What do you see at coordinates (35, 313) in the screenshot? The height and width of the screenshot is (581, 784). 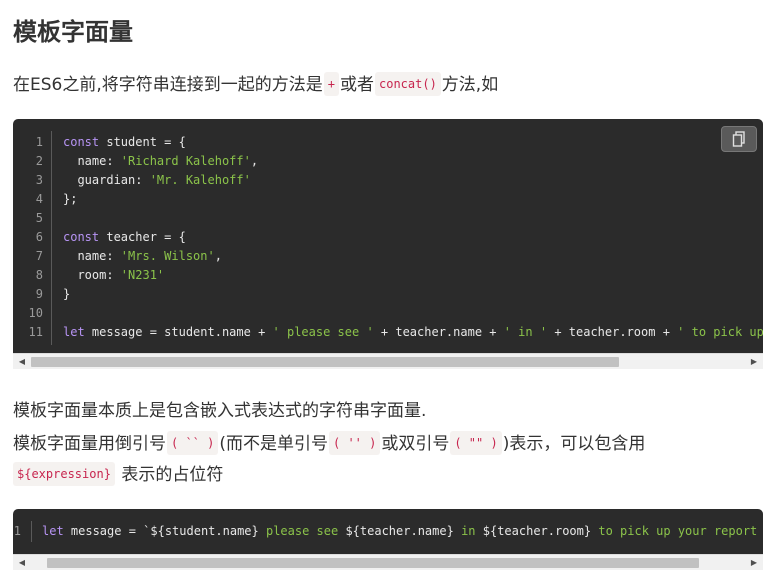 I see `line-number: 10` at bounding box center [35, 313].